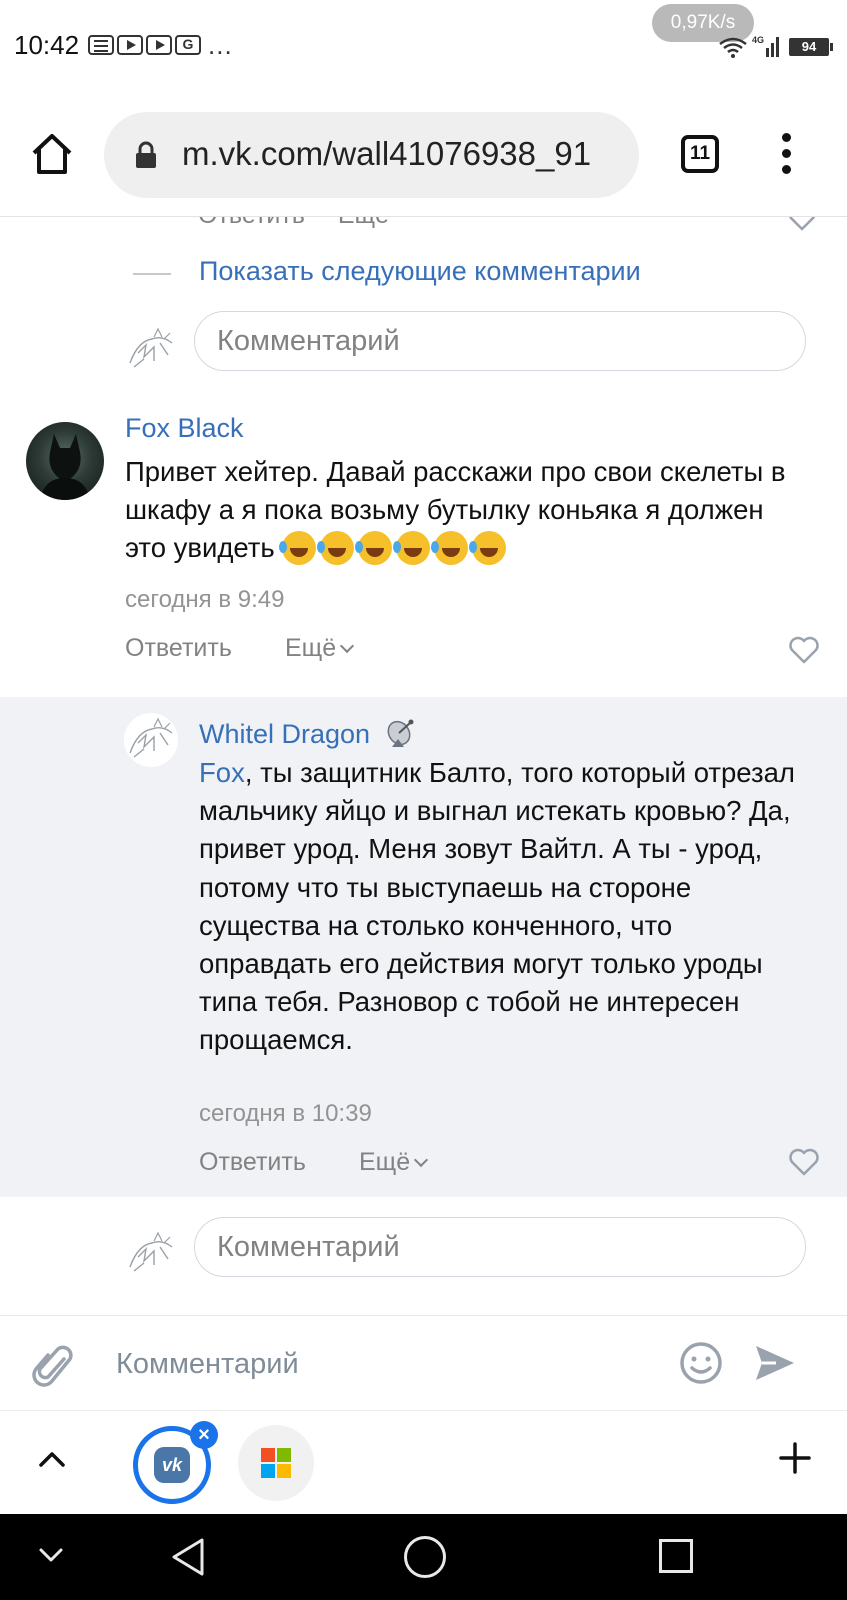 This screenshot has width=847, height=1600. Describe the element at coordinates (387, 153) in the screenshot. I see `url-text: m.vk.com/wall41076938_91` at that location.